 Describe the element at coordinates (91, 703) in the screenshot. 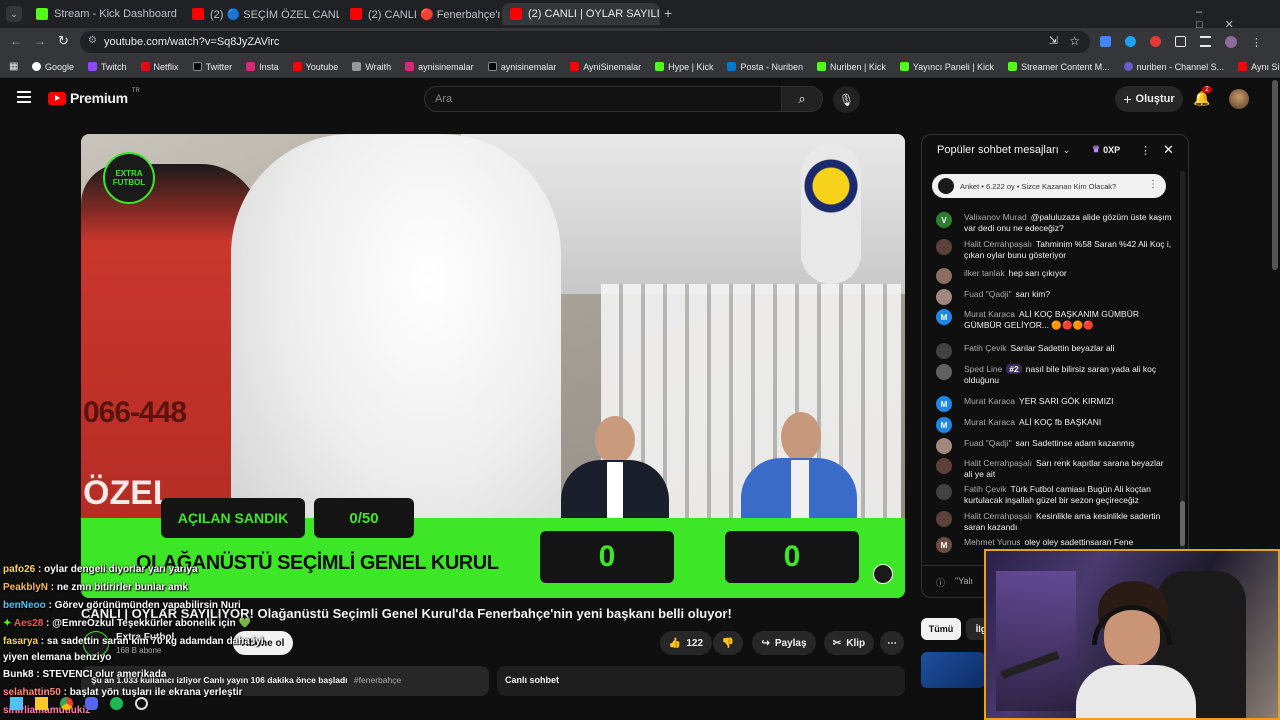

I see `discord-icon` at that location.